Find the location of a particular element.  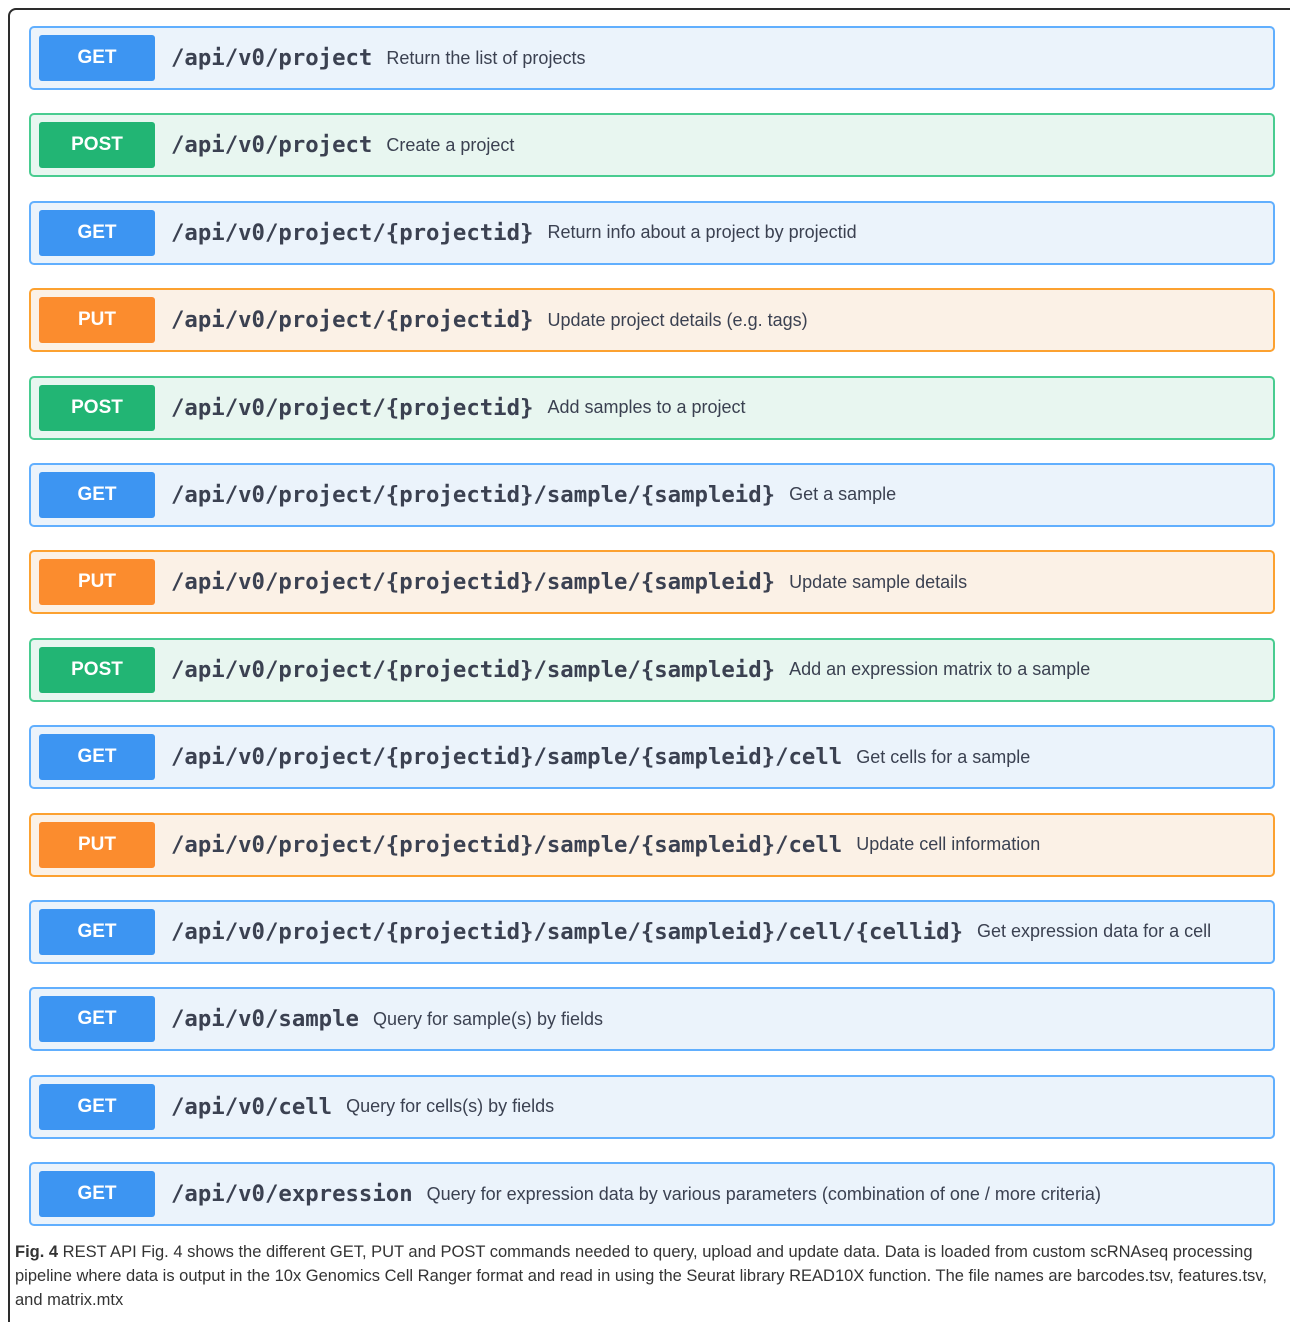

endpoint-summary: Query for sample(s) by fields is located at coordinates (488, 1018).